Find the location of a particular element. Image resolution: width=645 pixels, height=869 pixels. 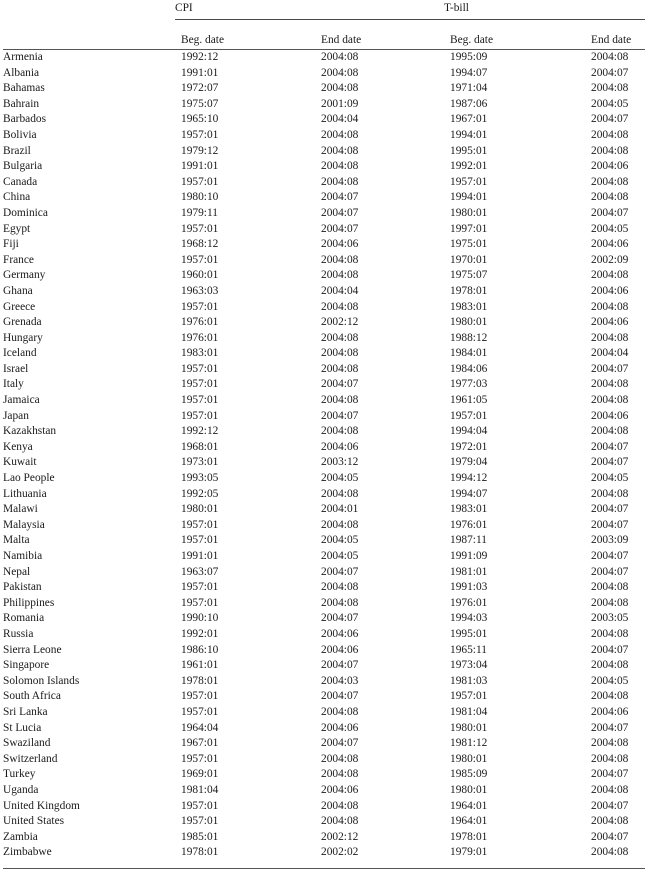

cell-country: Switzerland is located at coordinates (30, 758).